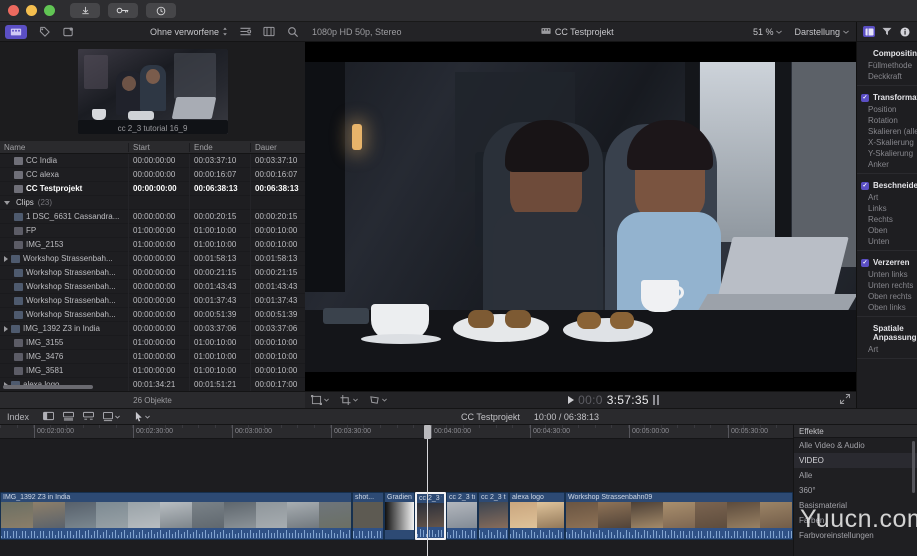 This screenshot has width=917, height=556. Describe the element at coordinates (48, 417) in the screenshot. I see `clip-appearance-icon` at that location.